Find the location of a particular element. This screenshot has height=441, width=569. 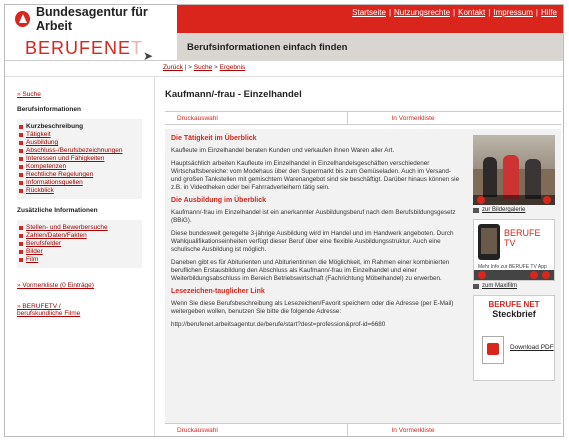

page-title: Kaufmann/-frau - Einzelhandel is located at coordinates (233, 94).